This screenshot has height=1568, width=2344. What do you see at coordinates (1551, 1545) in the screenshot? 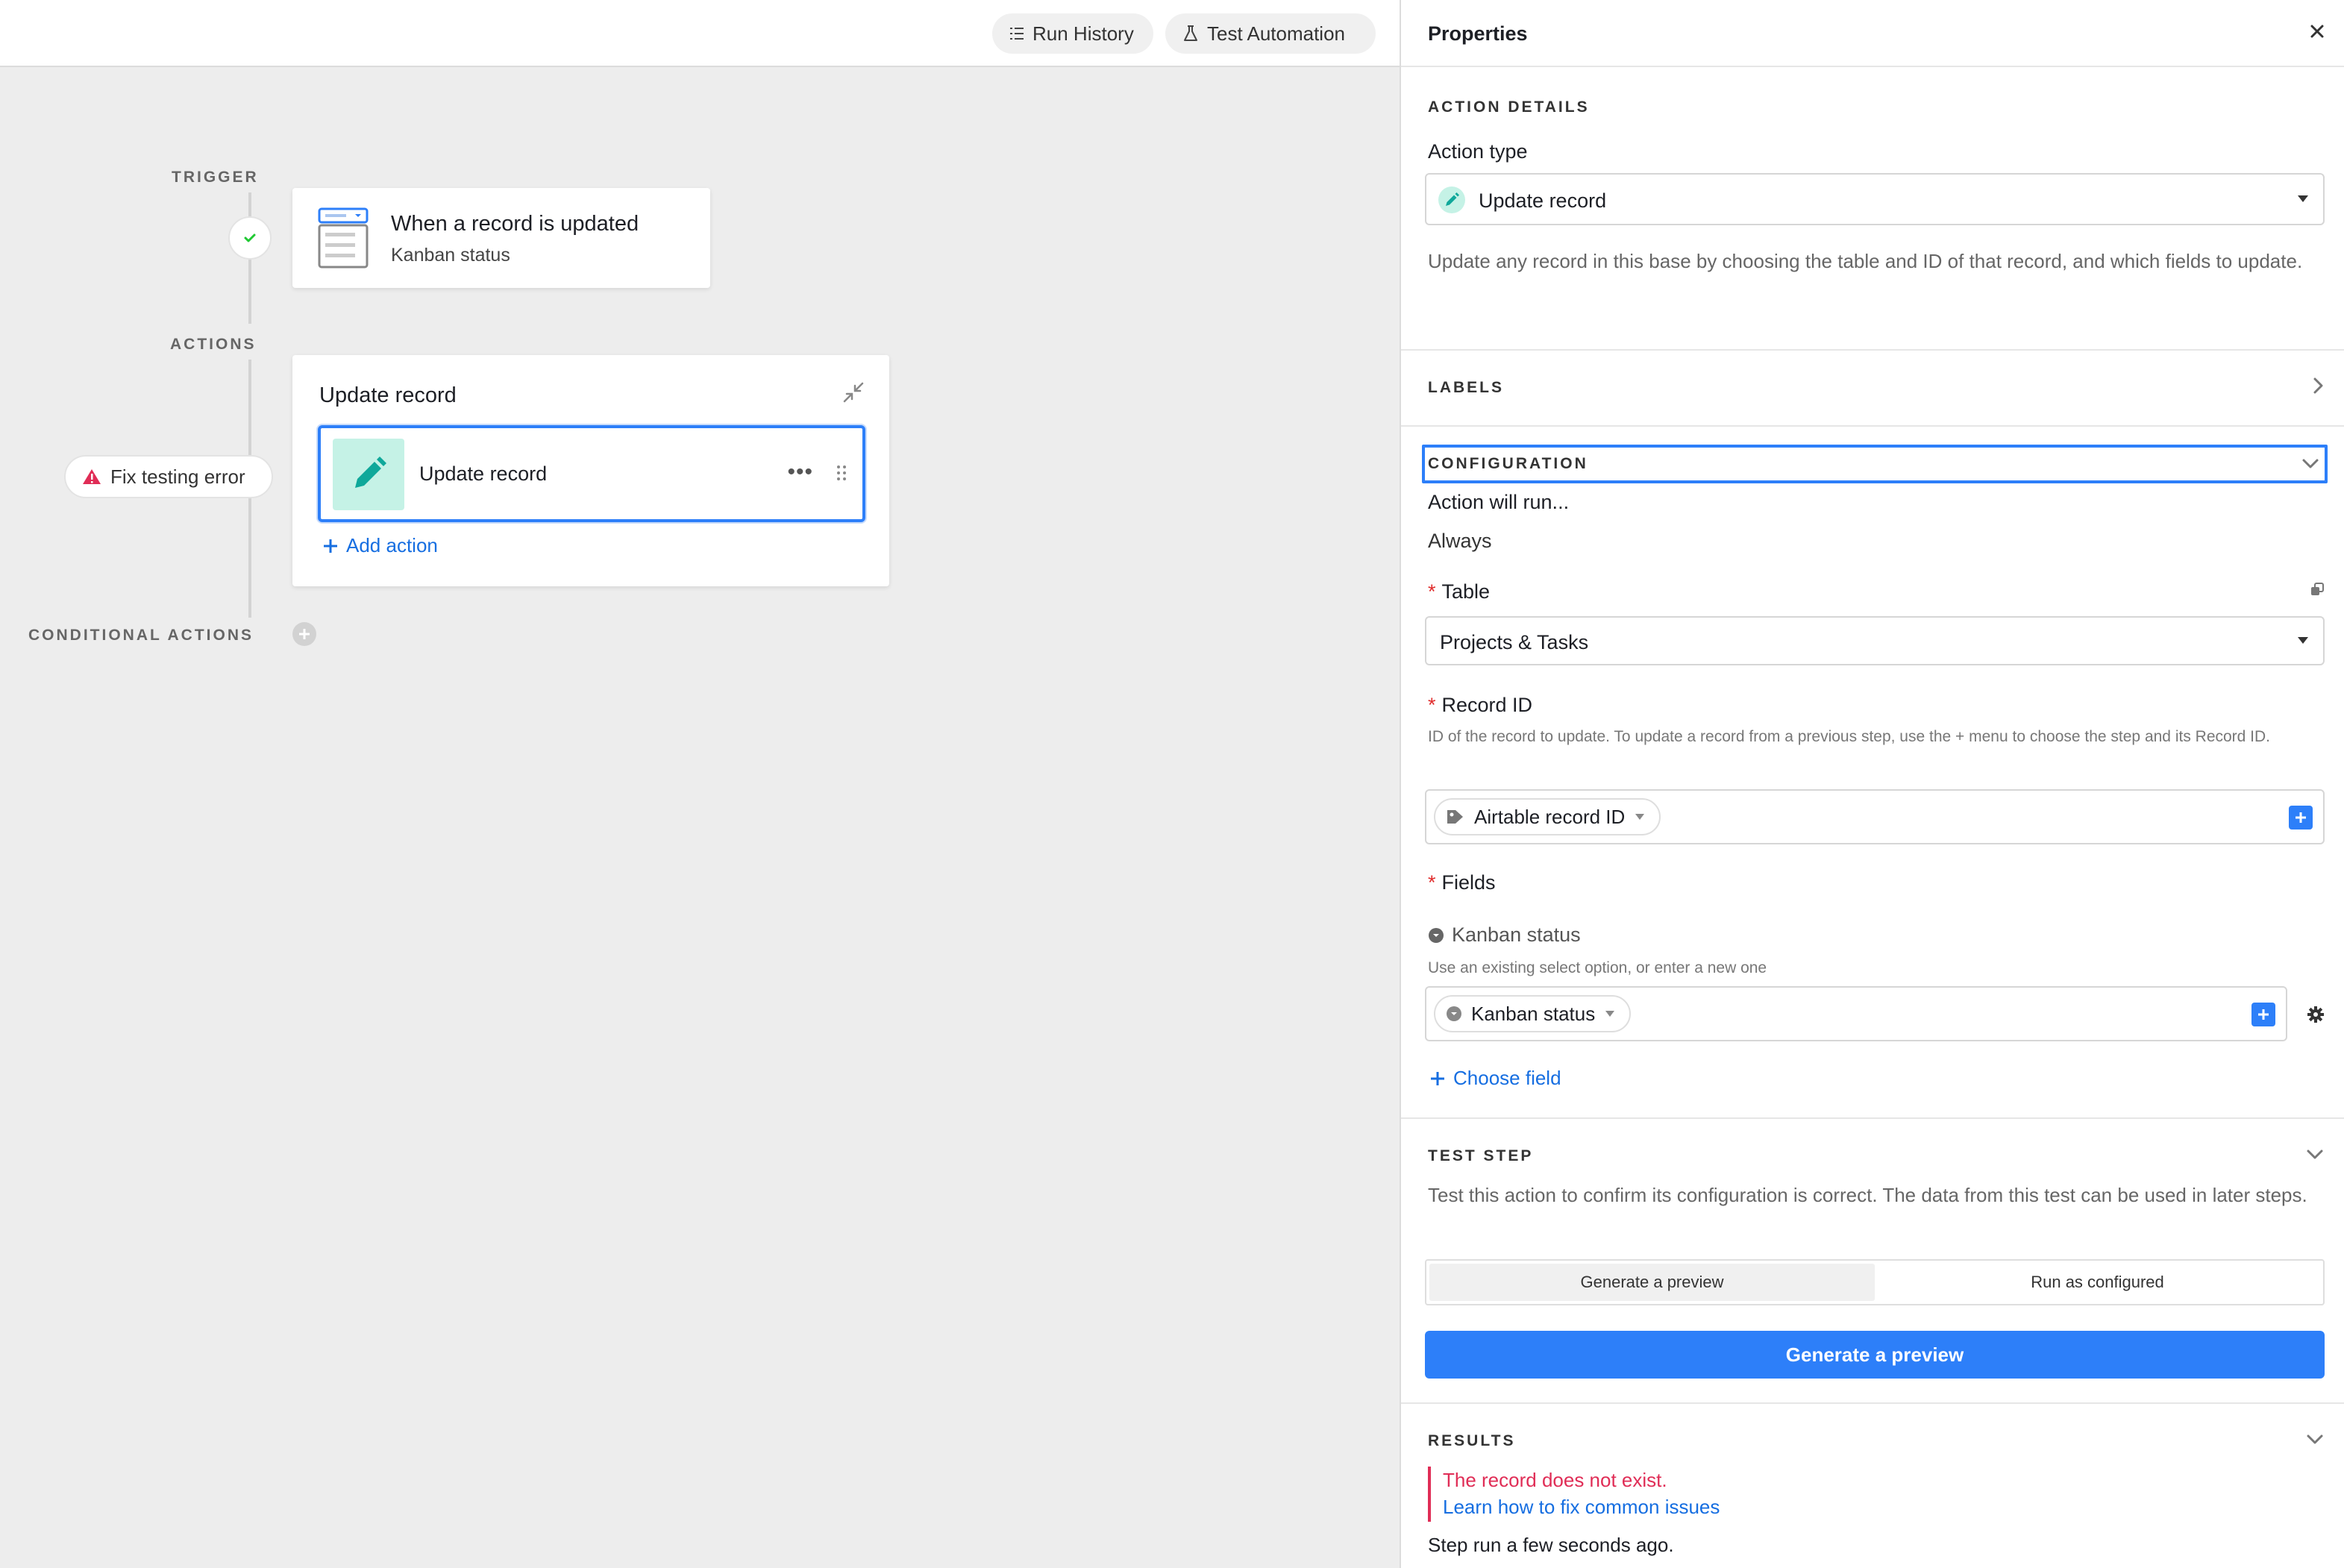
I see `step-run-timestamp: Step run a few seconds ago.` at bounding box center [1551, 1545].